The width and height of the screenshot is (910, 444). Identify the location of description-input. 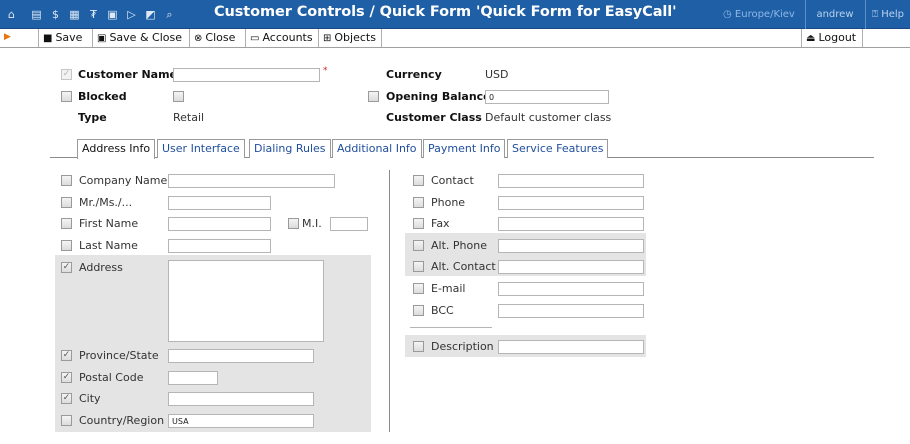
(571, 347).